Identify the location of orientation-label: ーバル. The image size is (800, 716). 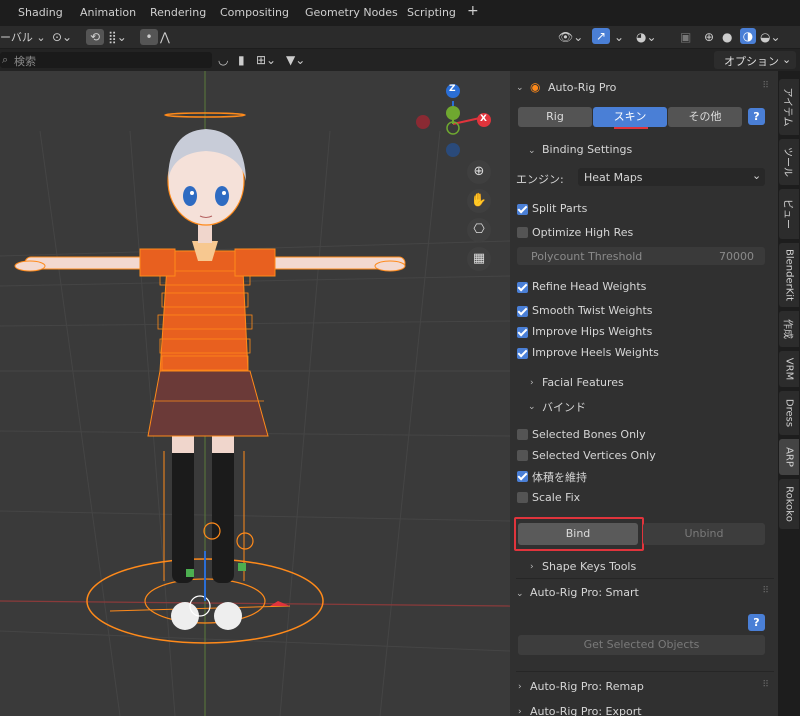
(16, 37).